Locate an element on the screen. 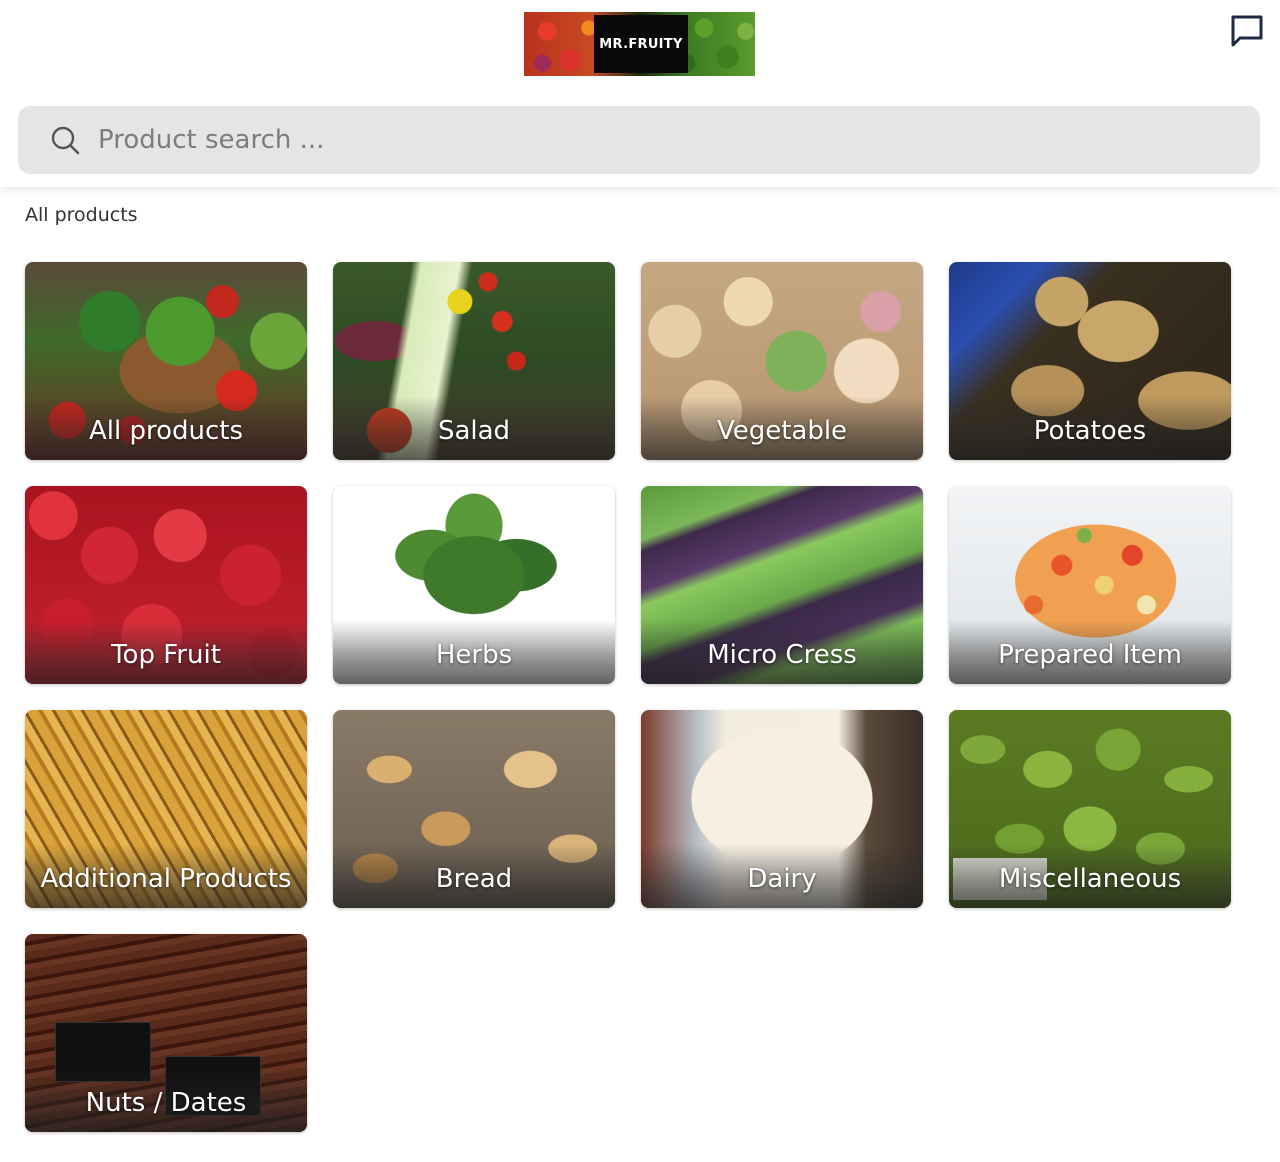  category-label: Additional Products is located at coordinates (166, 879).